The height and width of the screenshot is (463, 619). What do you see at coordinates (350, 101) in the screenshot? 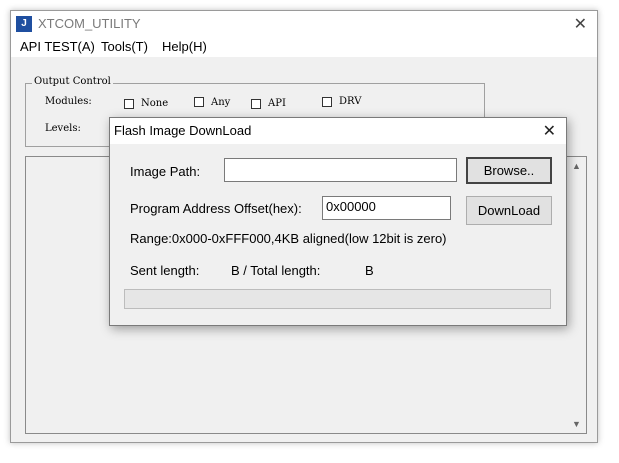
I see `checkbox-drv-label: DRV` at bounding box center [350, 101].